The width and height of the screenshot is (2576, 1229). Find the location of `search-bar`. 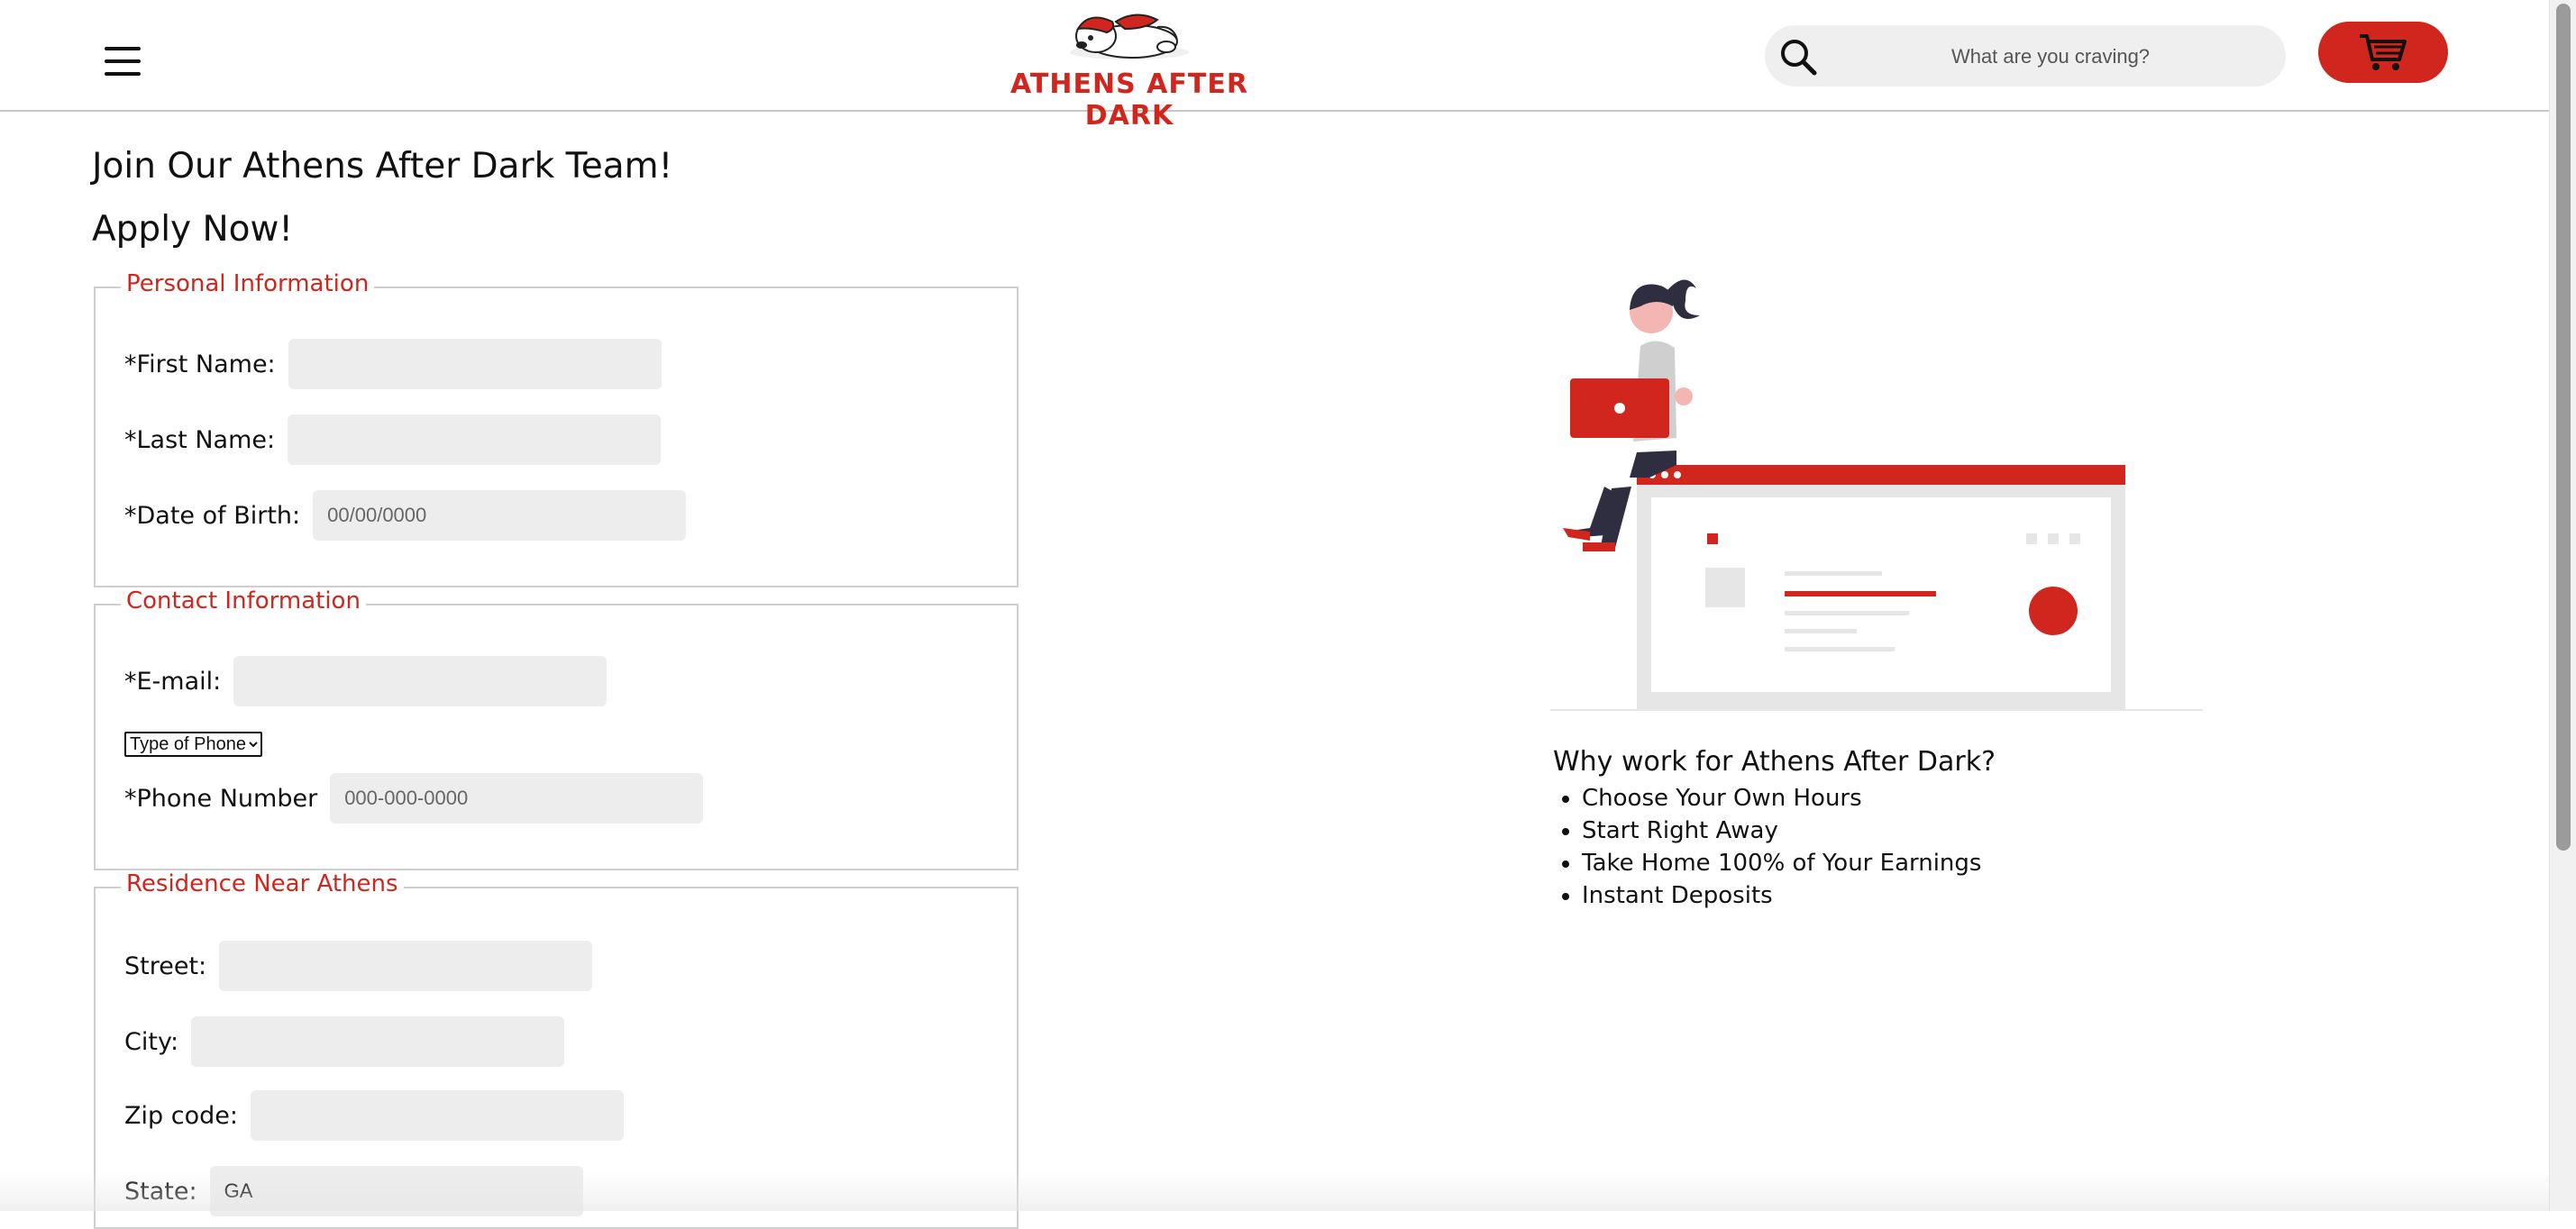

search-bar is located at coordinates (2025, 56).